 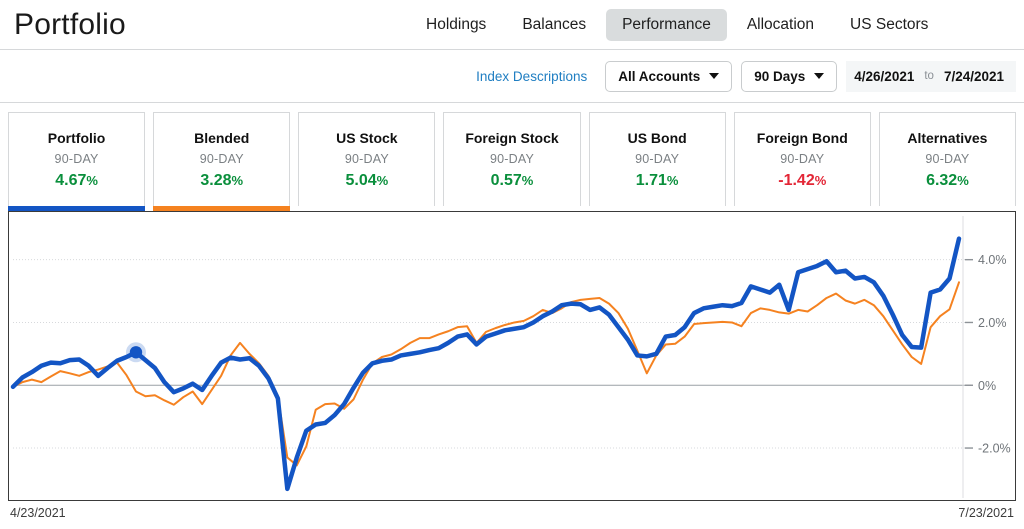 What do you see at coordinates (38, 513) in the screenshot?
I see `x-axis-start-label: 4/23/2021` at bounding box center [38, 513].